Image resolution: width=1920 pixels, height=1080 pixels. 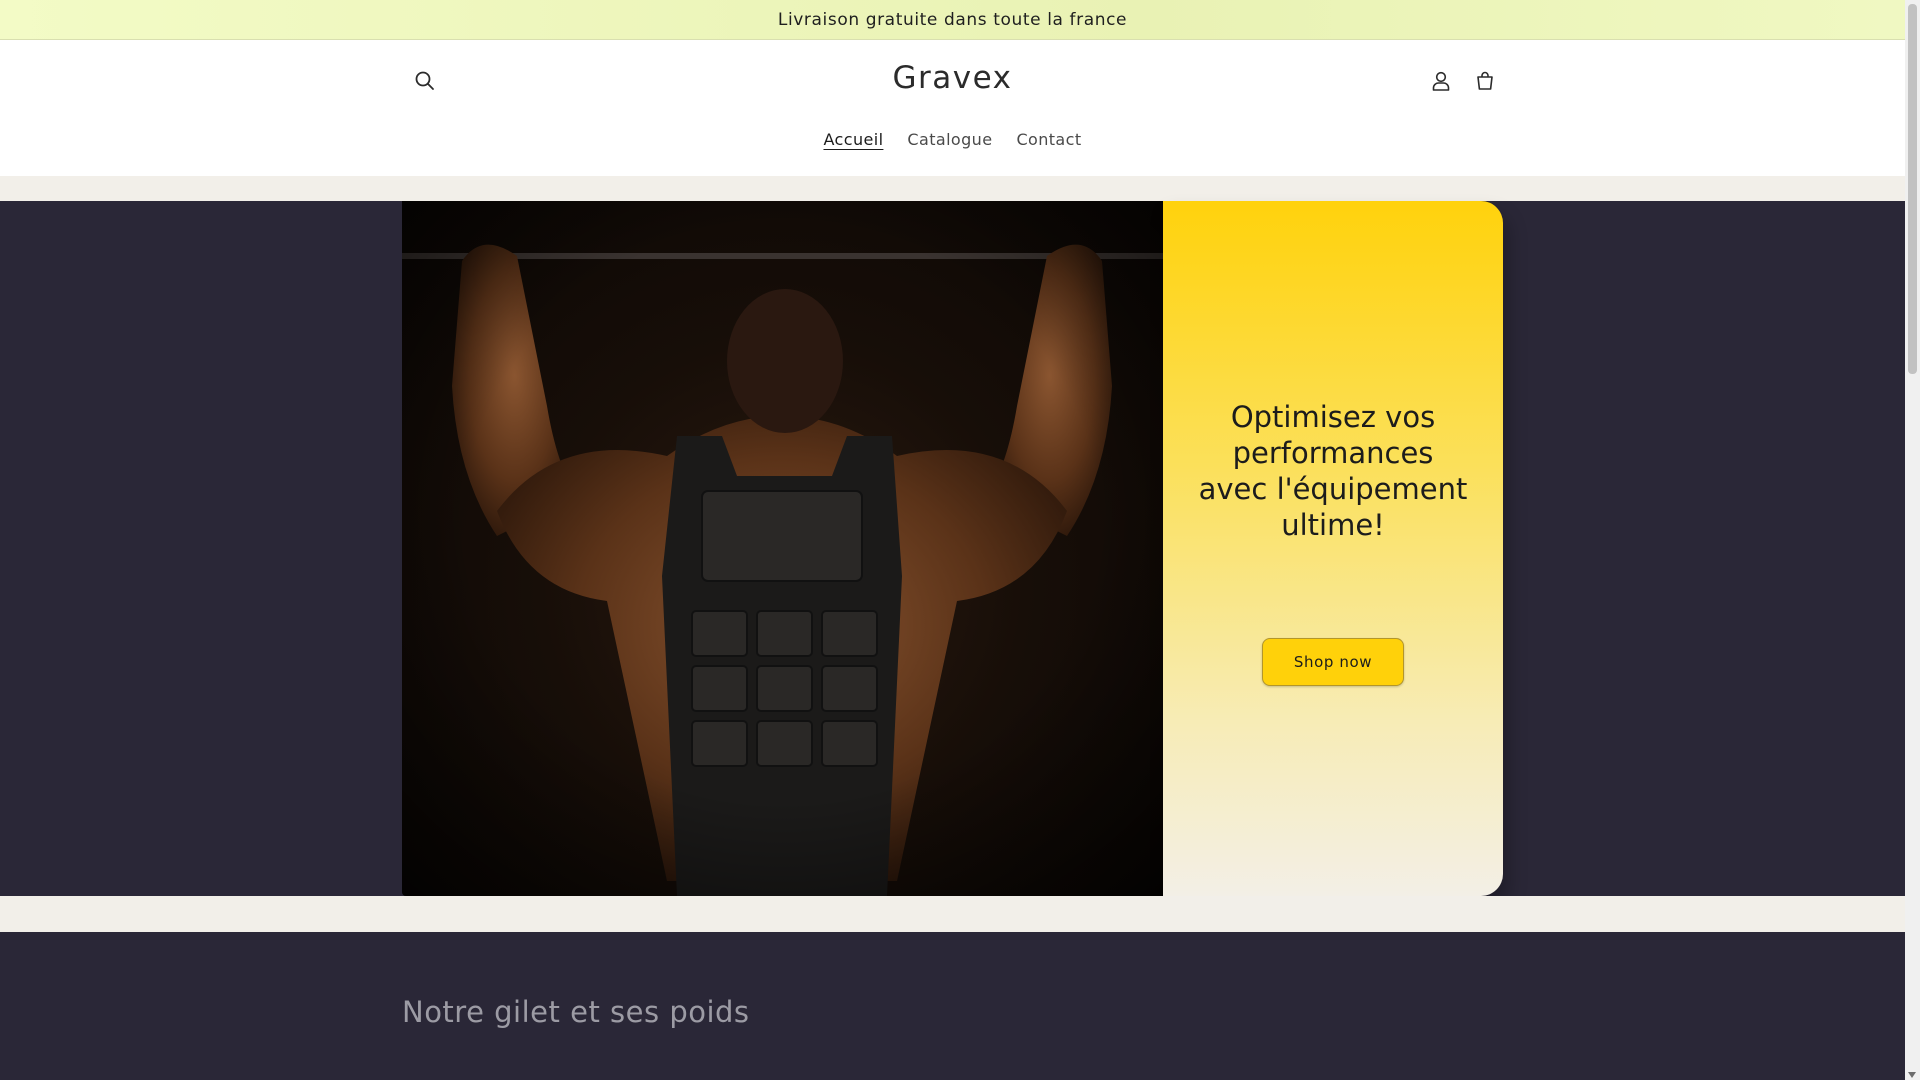 What do you see at coordinates (1912, 1075) in the screenshot?
I see `scroll-down-arrow-icon` at bounding box center [1912, 1075].